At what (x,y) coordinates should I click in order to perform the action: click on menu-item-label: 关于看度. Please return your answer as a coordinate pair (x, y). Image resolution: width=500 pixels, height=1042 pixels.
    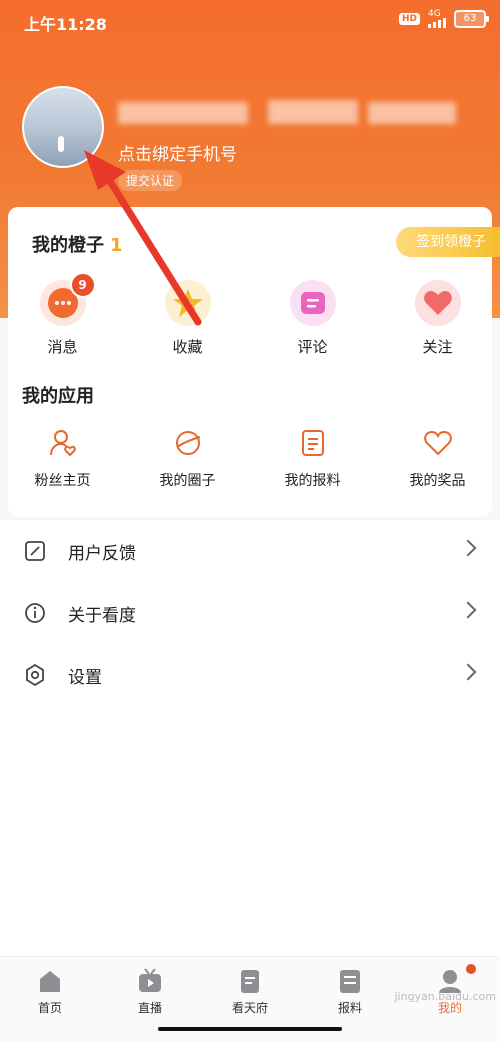
    Looking at the image, I should click on (102, 615).